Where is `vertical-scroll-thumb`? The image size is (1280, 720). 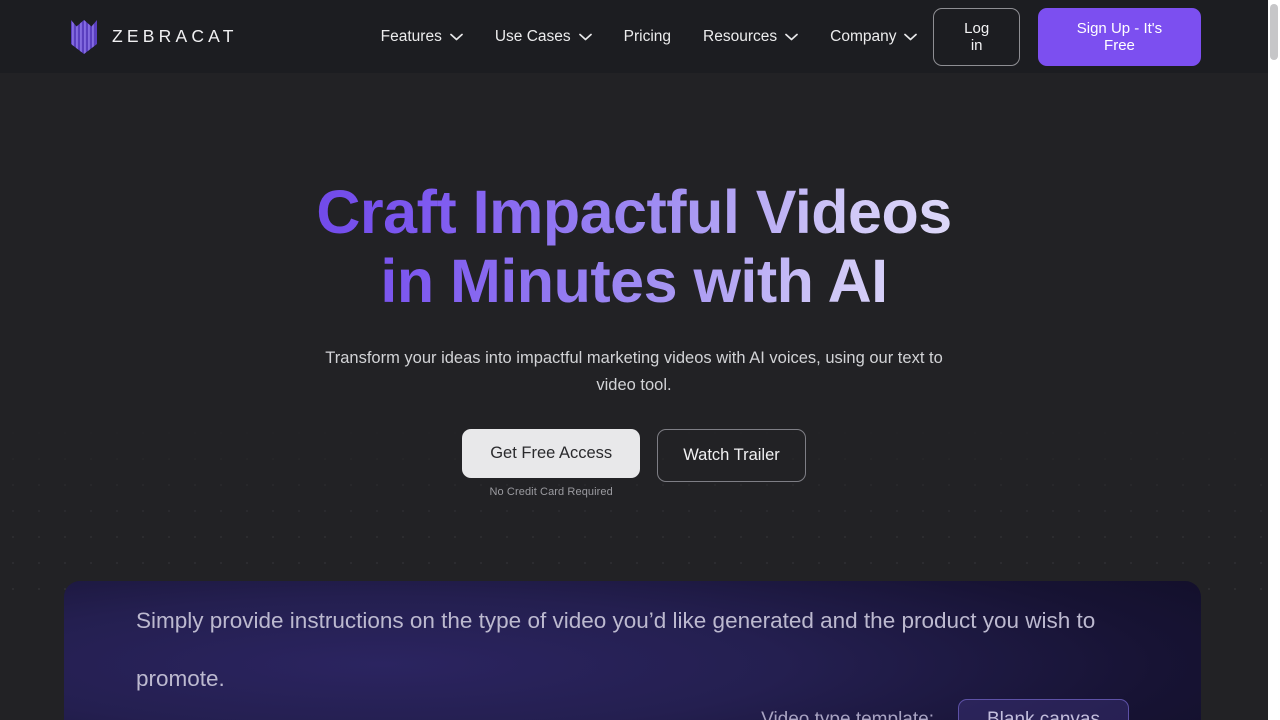
vertical-scroll-thumb is located at coordinates (1274, 32).